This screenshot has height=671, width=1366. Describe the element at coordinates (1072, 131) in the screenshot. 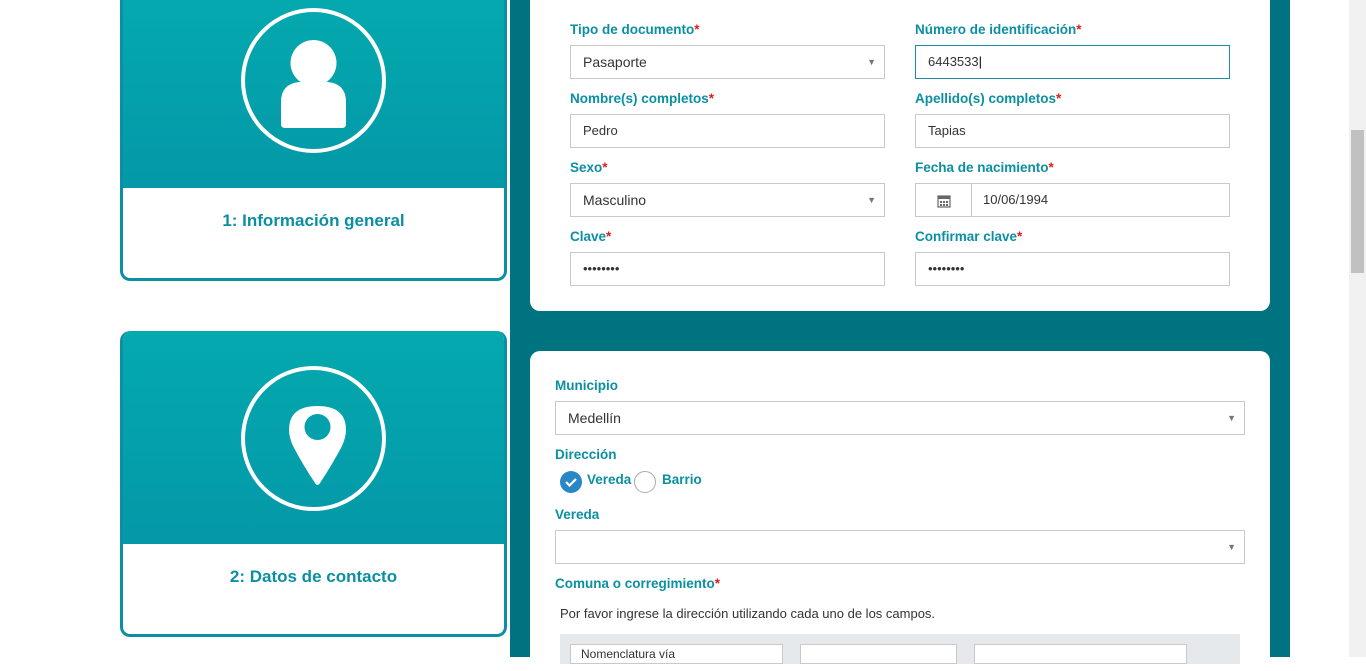

I see `surnames-input: Tapias` at that location.